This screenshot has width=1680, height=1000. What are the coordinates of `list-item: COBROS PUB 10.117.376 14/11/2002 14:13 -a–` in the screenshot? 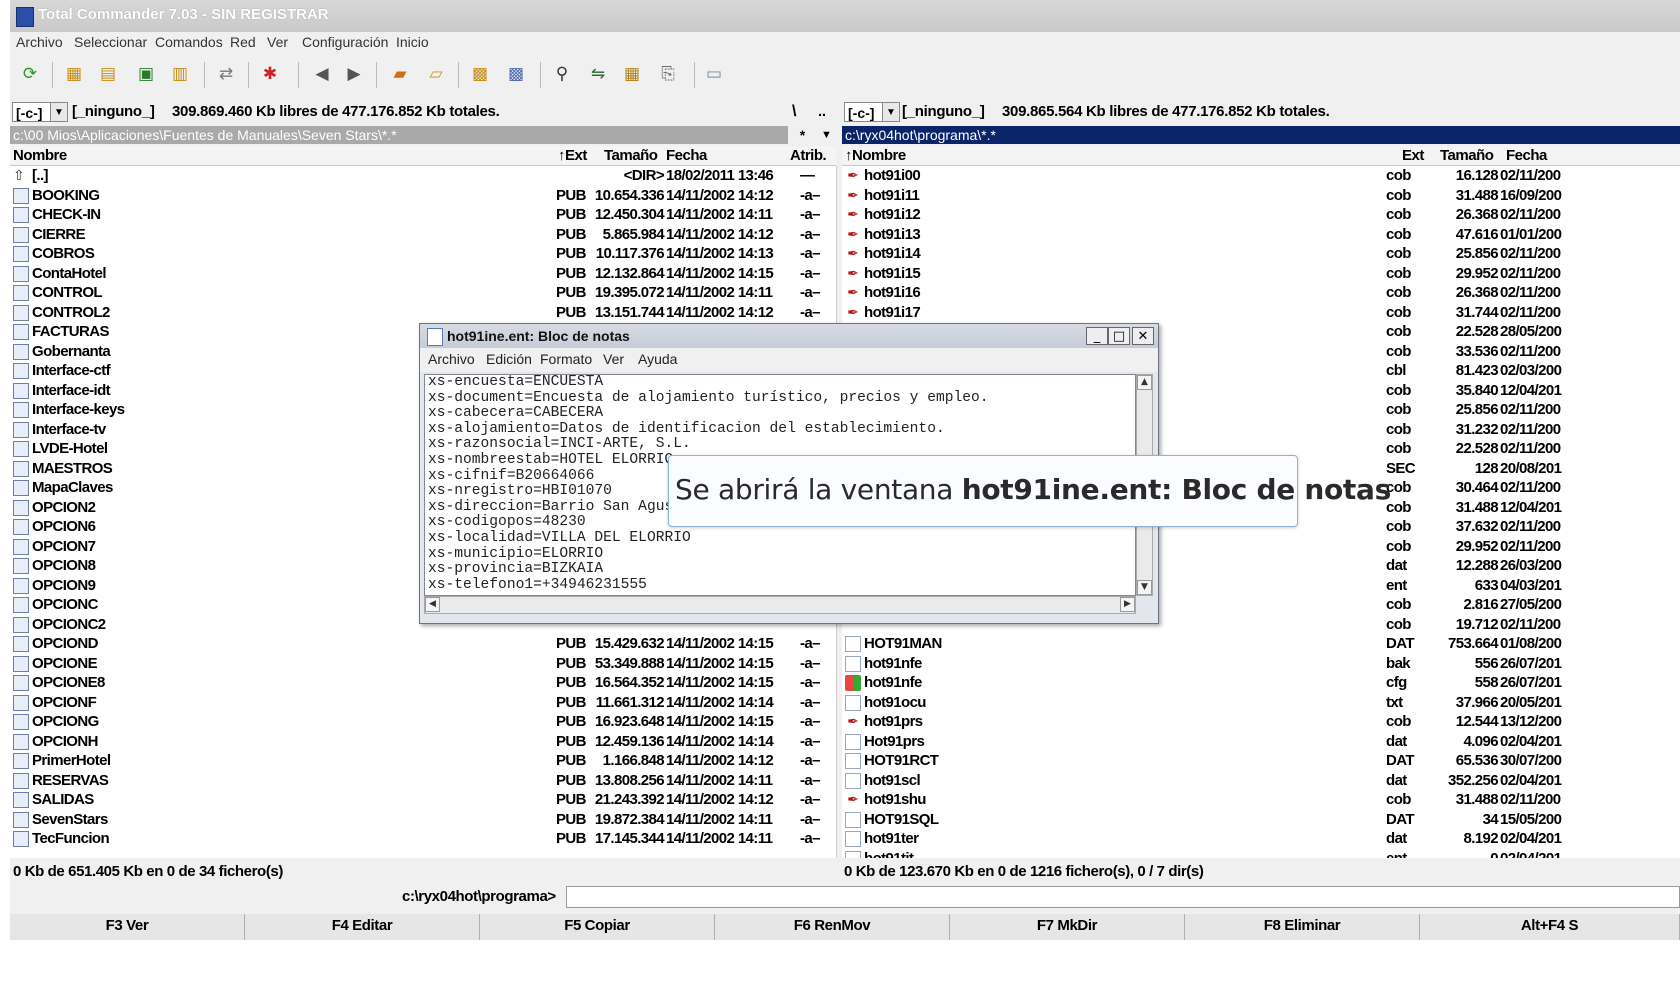 It's located at (423, 254).